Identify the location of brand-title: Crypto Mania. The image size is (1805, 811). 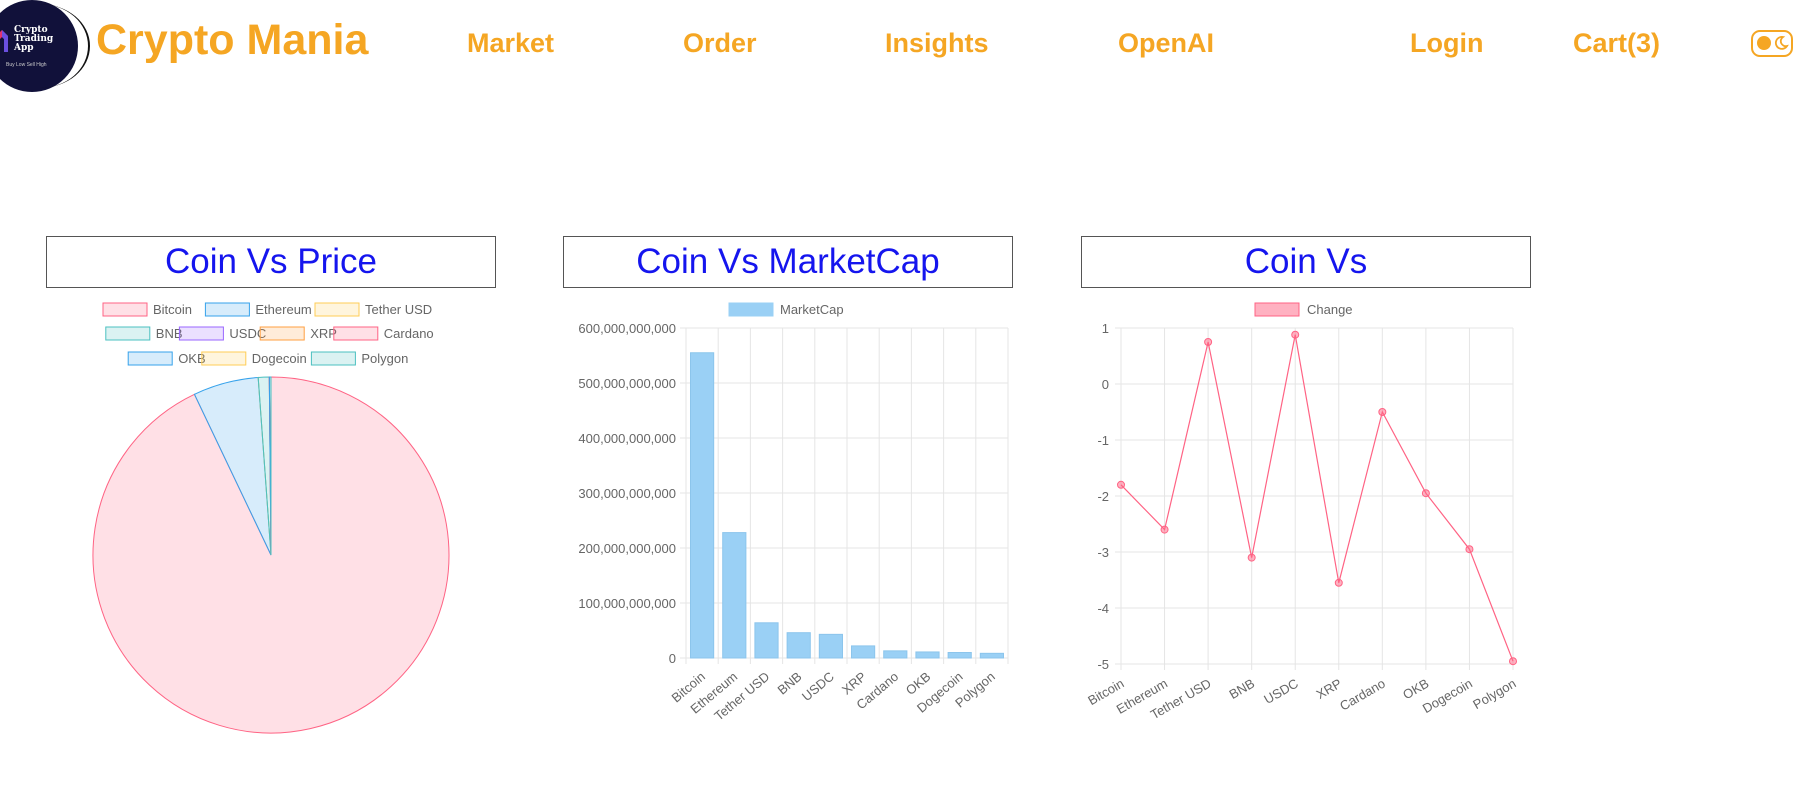
(232, 40).